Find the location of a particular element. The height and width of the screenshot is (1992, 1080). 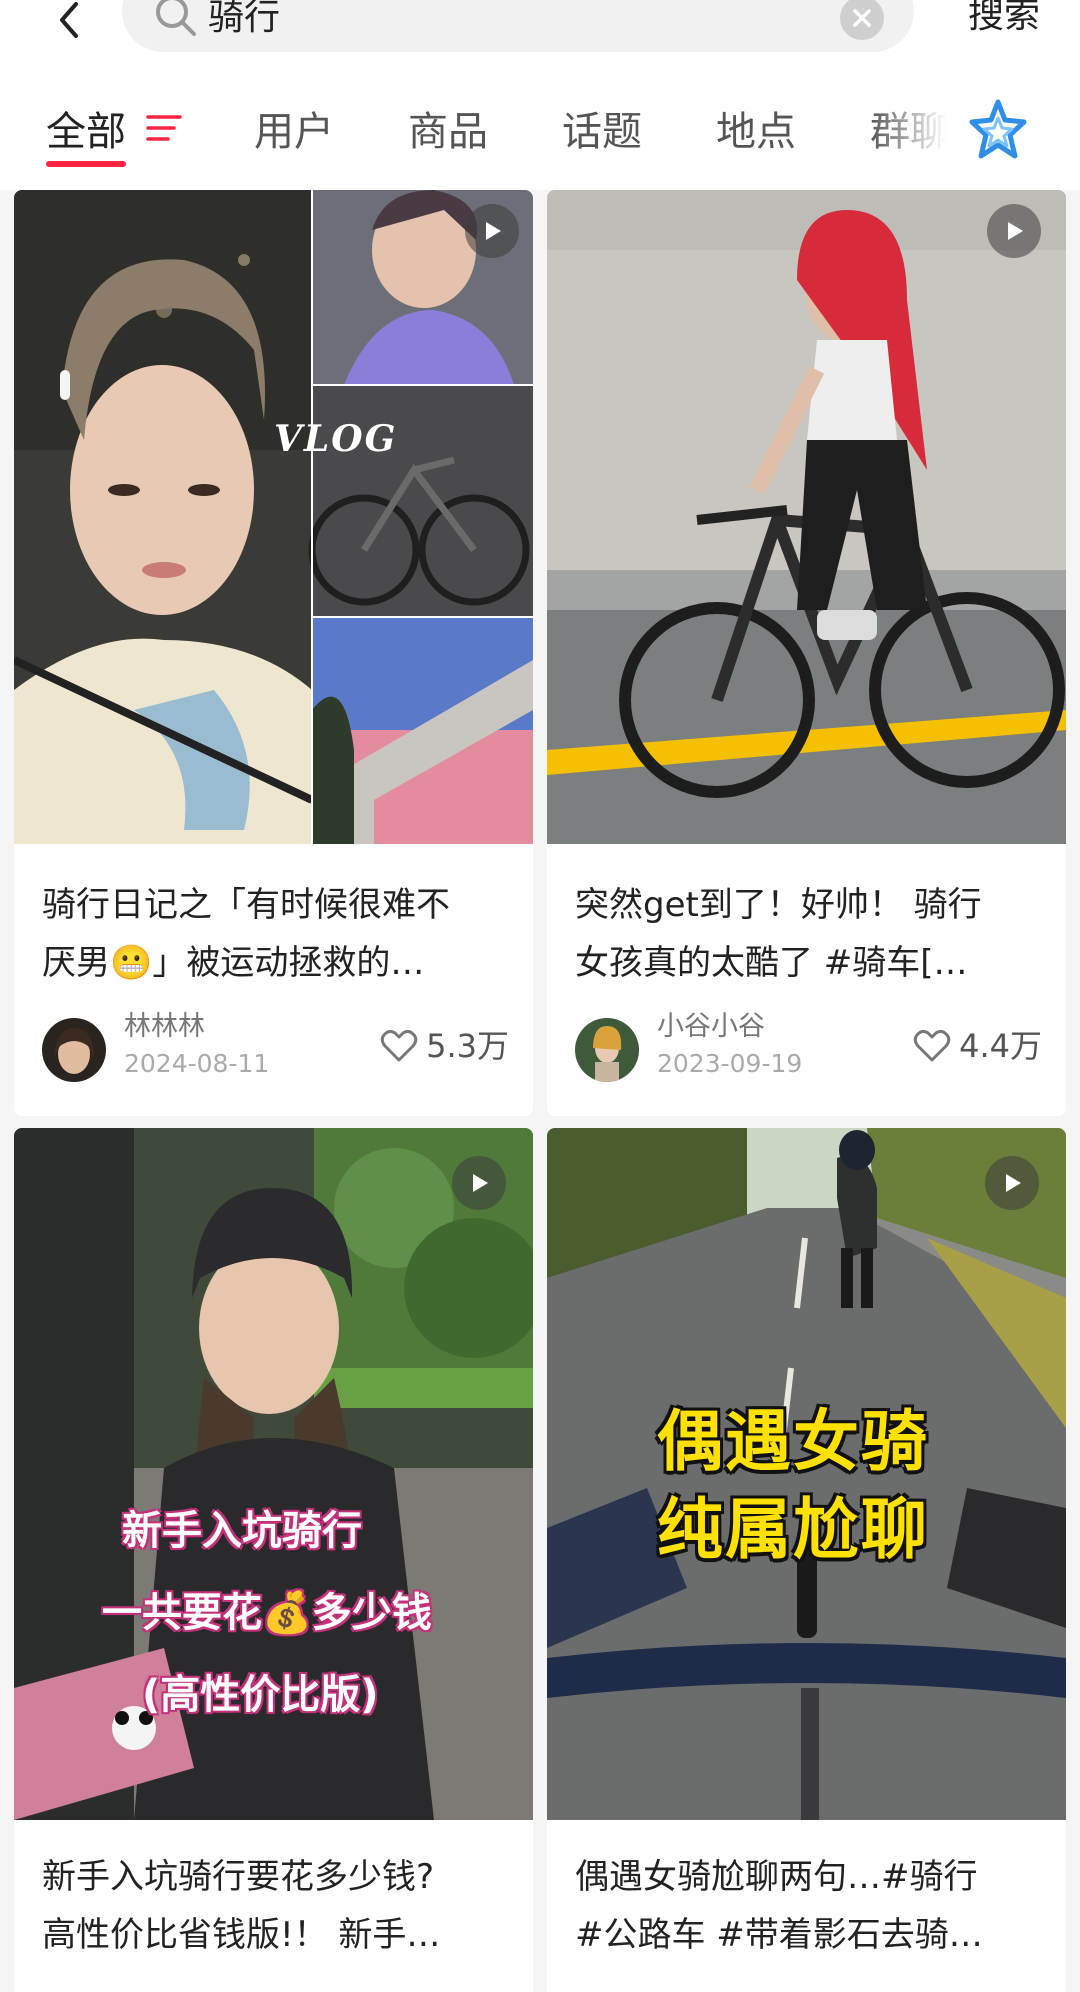

search-bar: 骑行 搜索 is located at coordinates (540, 35).